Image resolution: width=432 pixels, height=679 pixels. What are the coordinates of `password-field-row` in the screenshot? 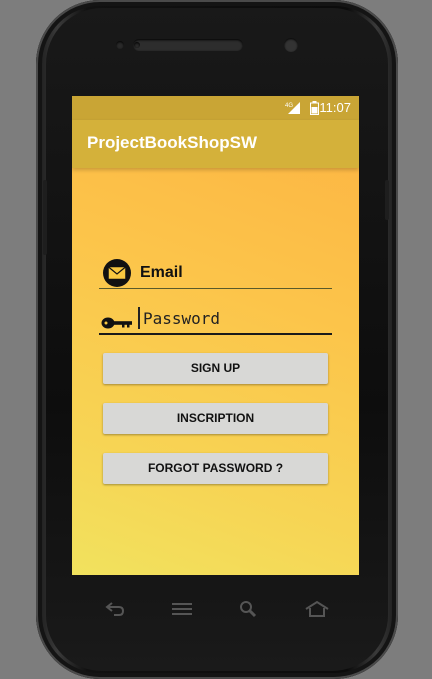 It's located at (215, 319).